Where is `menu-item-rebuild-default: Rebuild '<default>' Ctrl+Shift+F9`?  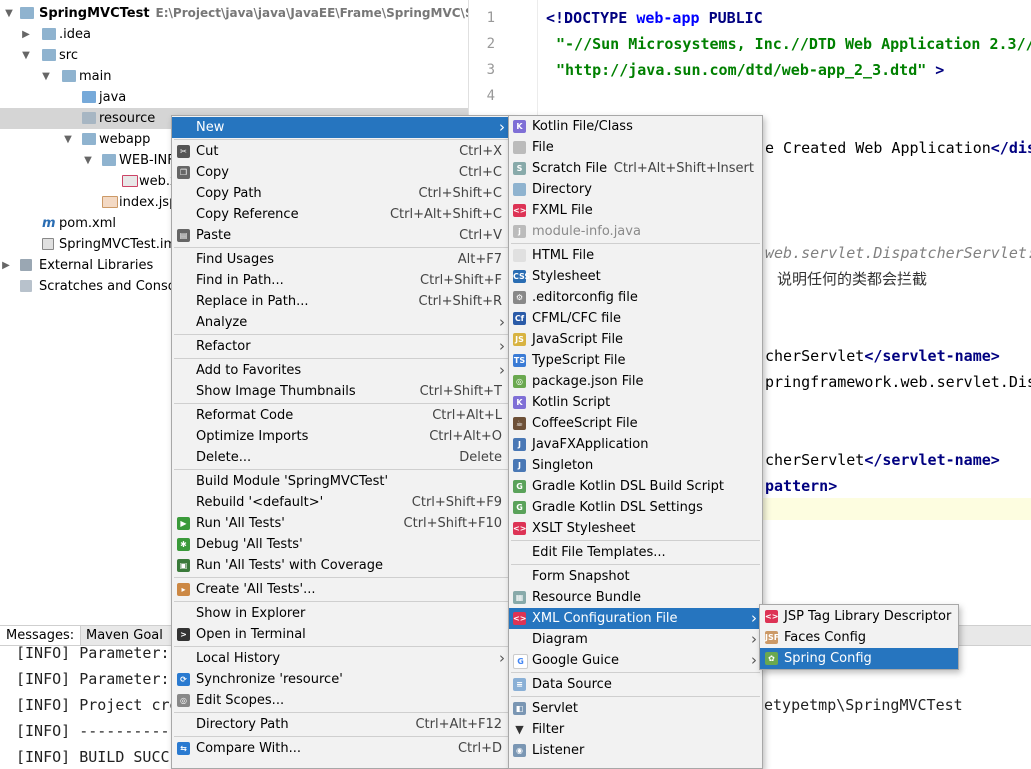 menu-item-rebuild-default: Rebuild '<default>' Ctrl+Shift+F9 is located at coordinates (341, 502).